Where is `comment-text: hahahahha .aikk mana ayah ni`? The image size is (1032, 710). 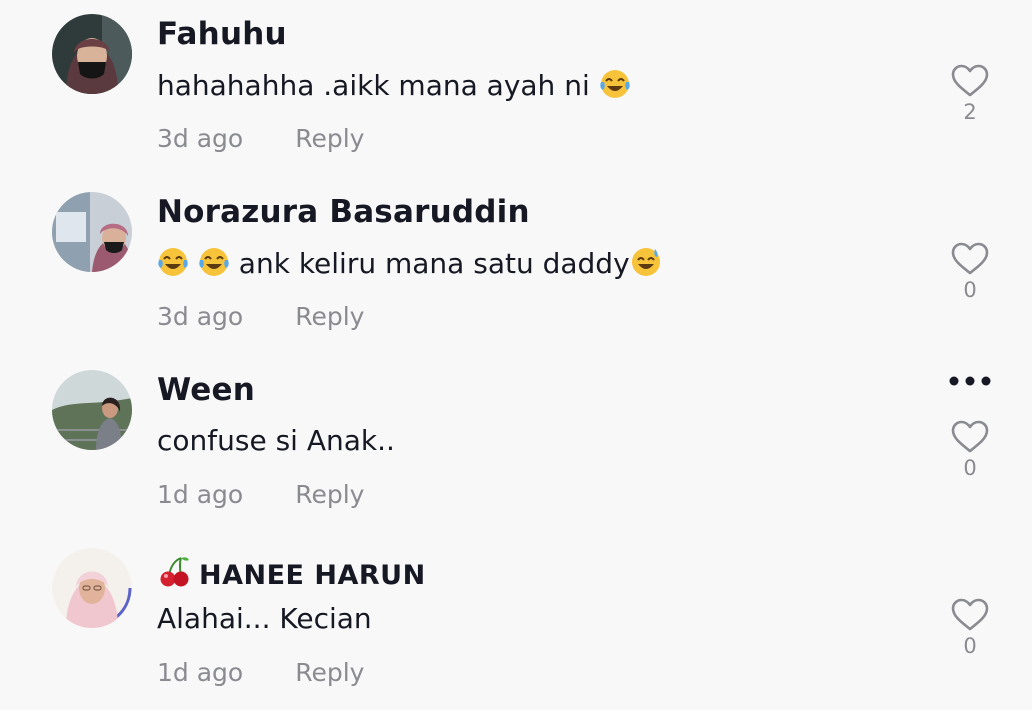
comment-text: hahahahha .aikk mana ayah ni is located at coordinates (394, 87).